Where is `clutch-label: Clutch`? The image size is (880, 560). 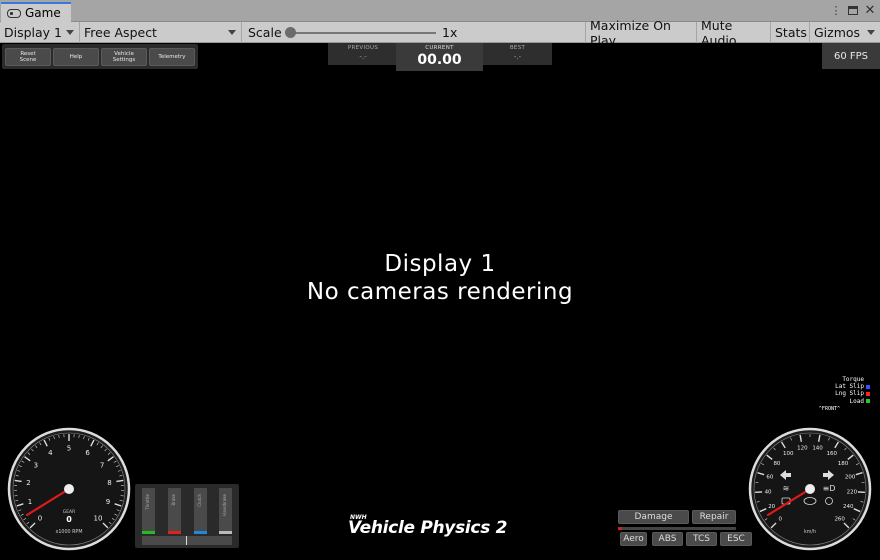 clutch-label: Clutch is located at coordinates (199, 500).